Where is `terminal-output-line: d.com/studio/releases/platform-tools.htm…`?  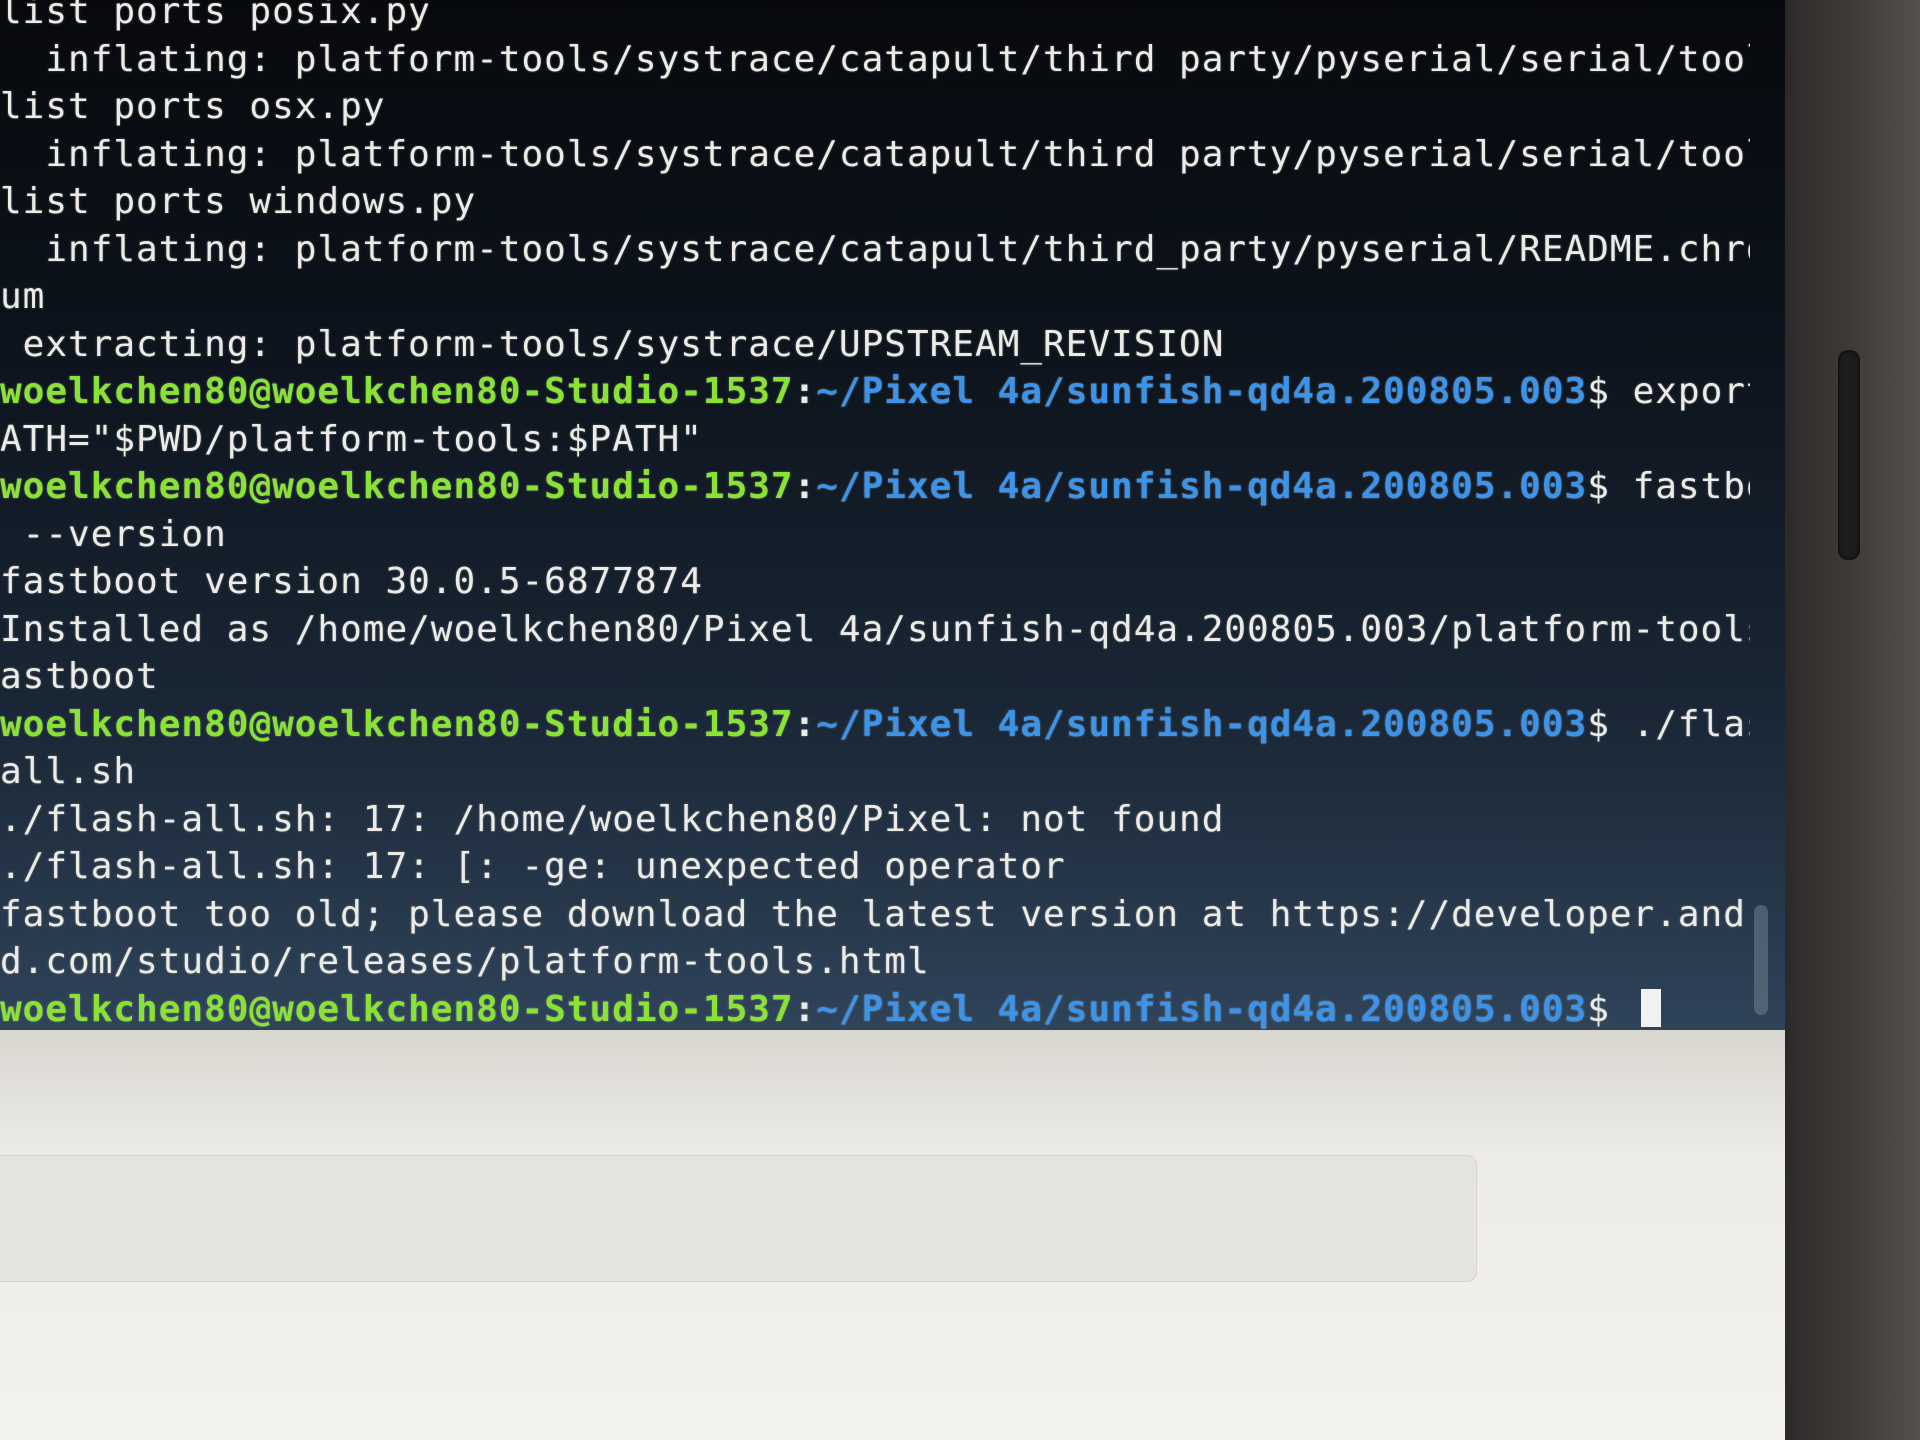 terminal-output-line: d.com/studio/releases/platform-tools.htm… is located at coordinates (465, 961).